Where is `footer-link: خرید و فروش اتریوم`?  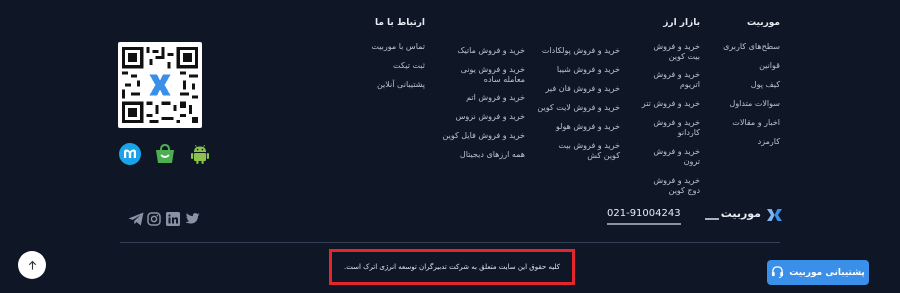
footer-link: خرید و فروش اتریوم is located at coordinates (670, 80).